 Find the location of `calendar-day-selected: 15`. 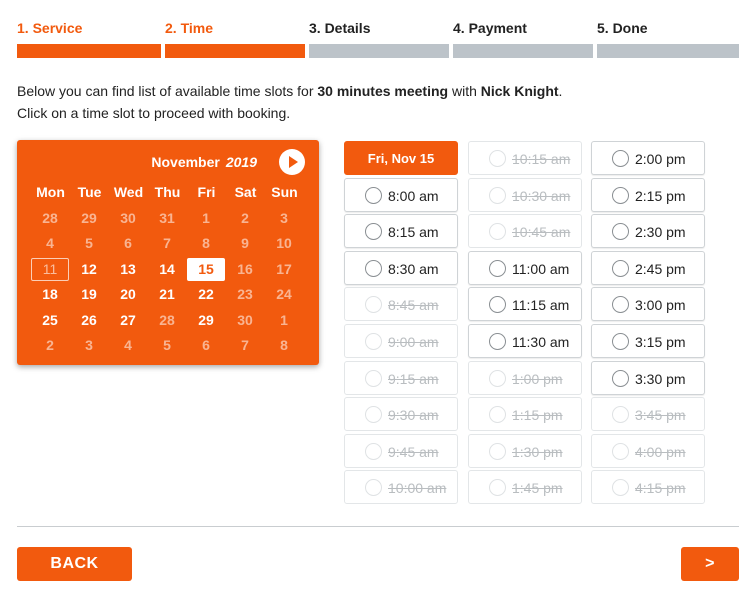

calendar-day-selected: 15 is located at coordinates (206, 269).